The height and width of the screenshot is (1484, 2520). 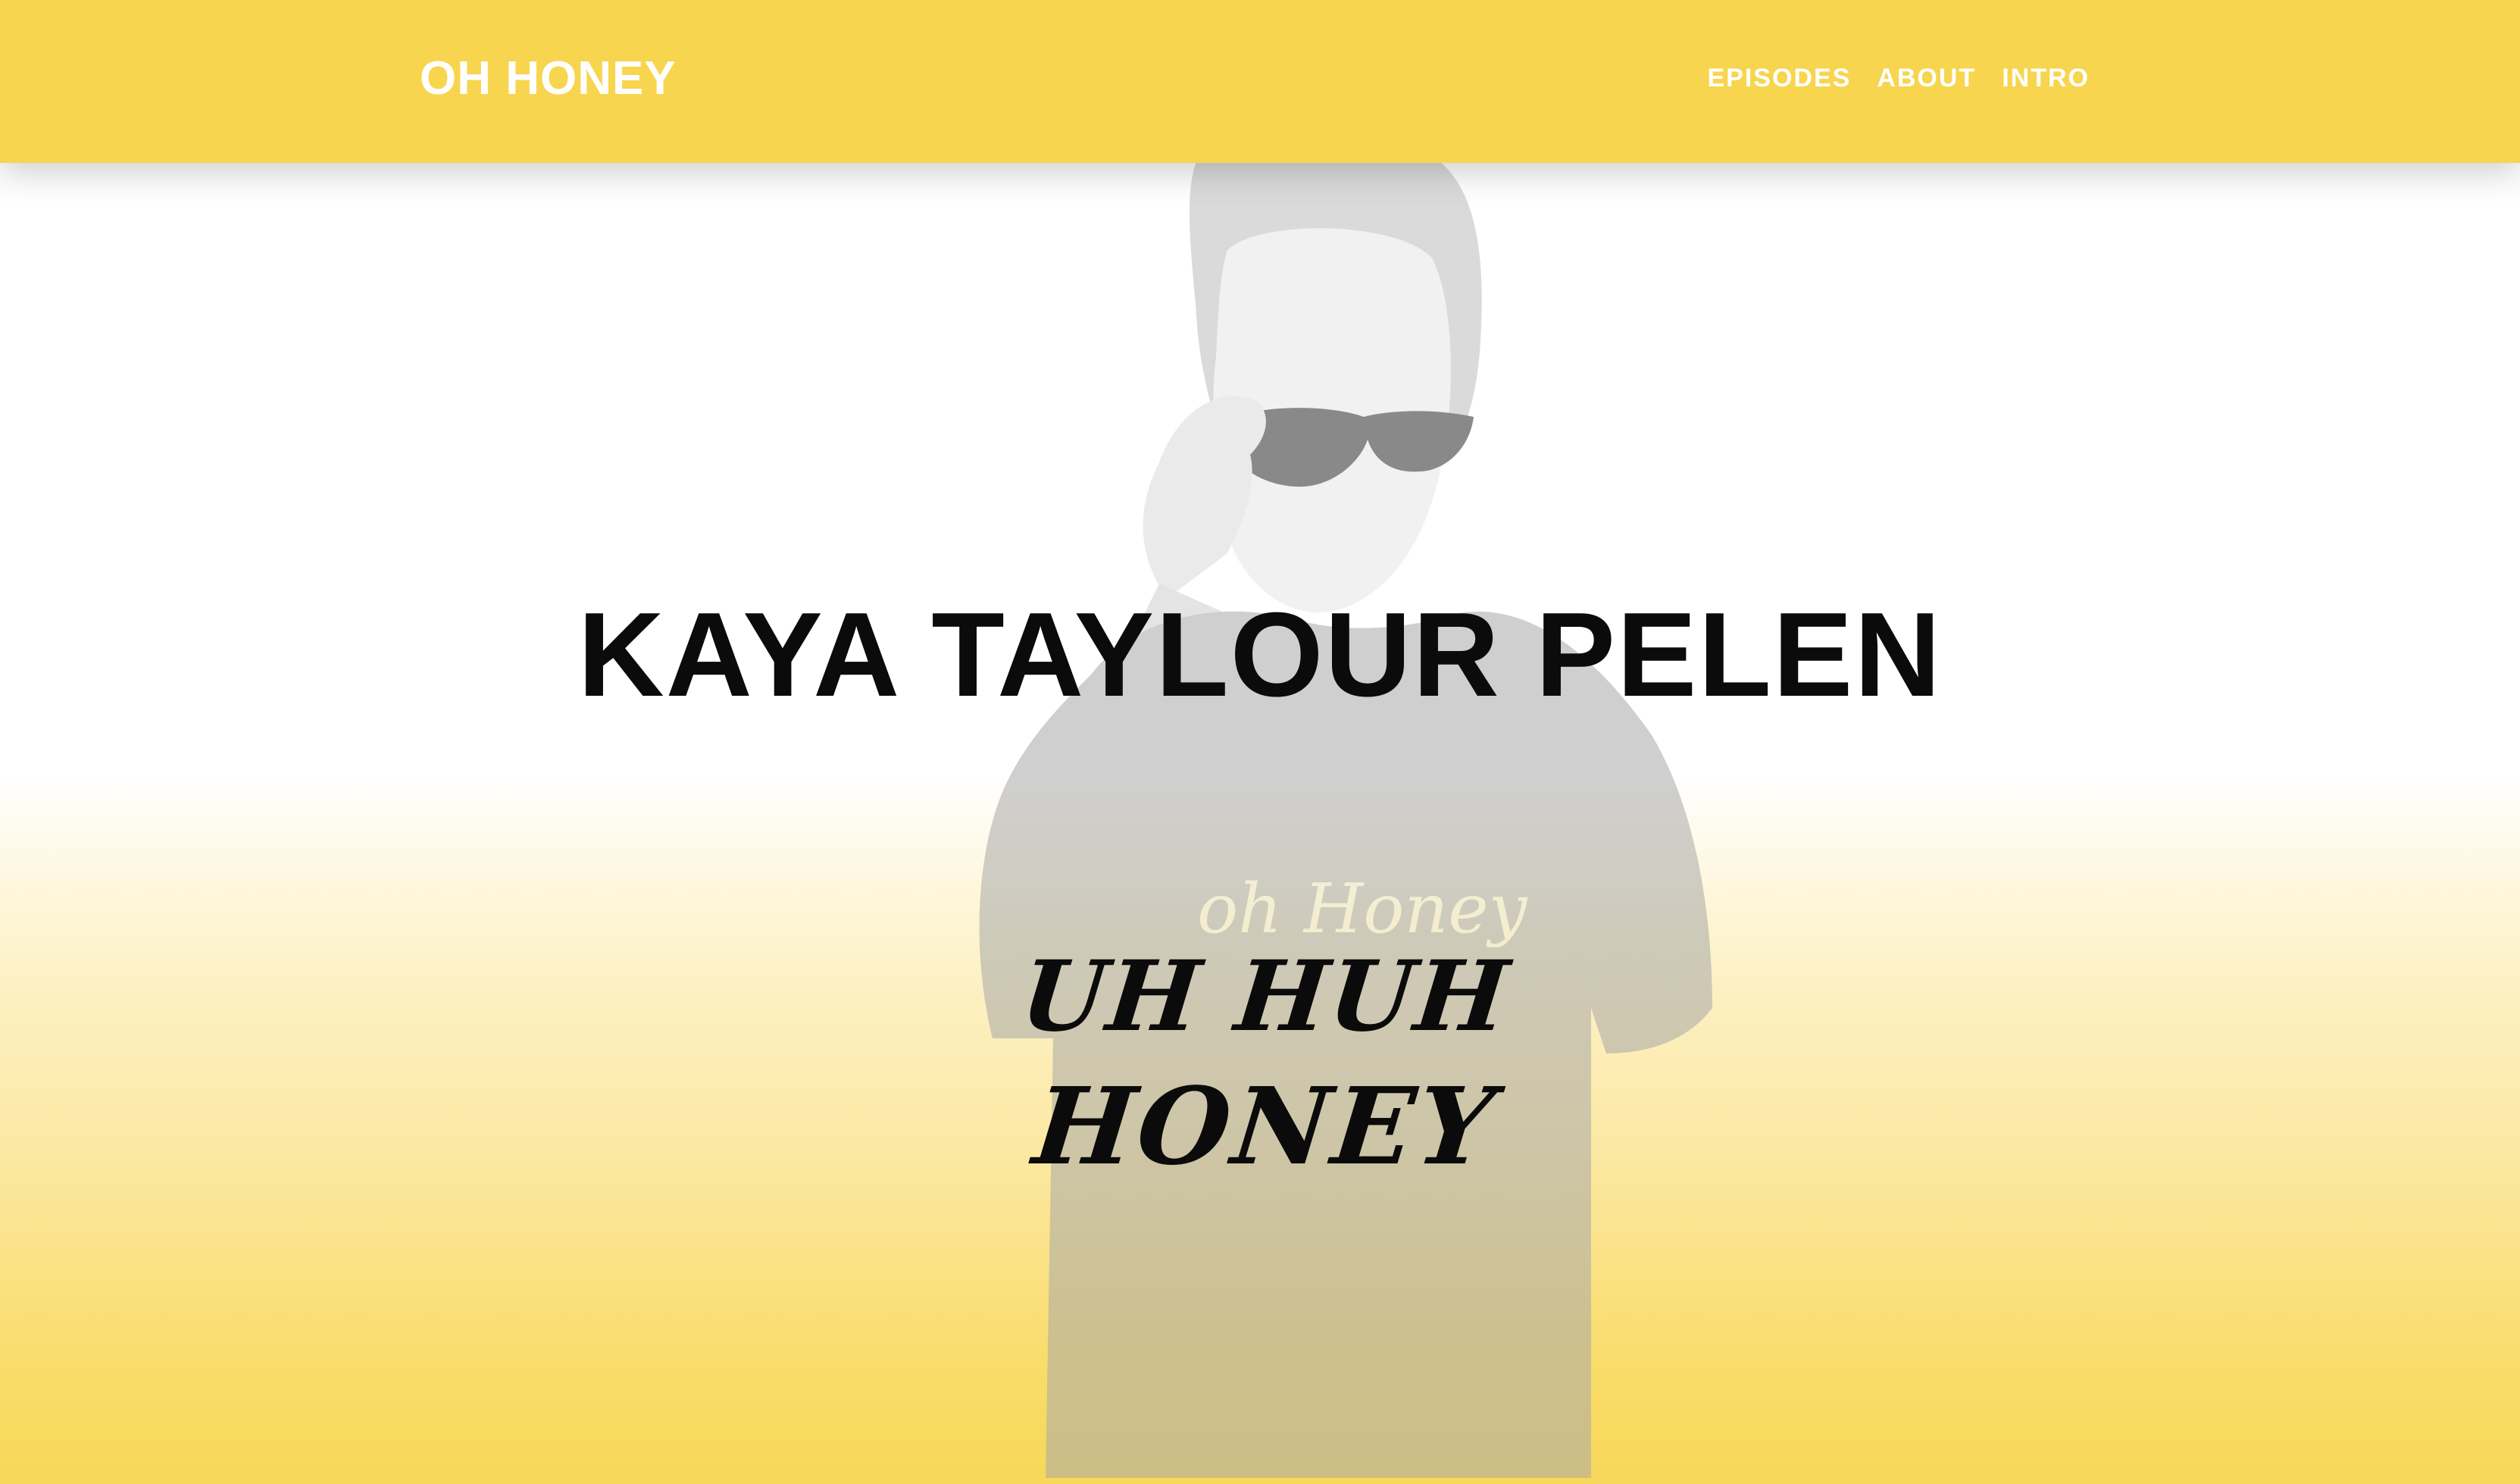 I want to click on nav-link-intro: INTRO, so click(x=2046, y=78).